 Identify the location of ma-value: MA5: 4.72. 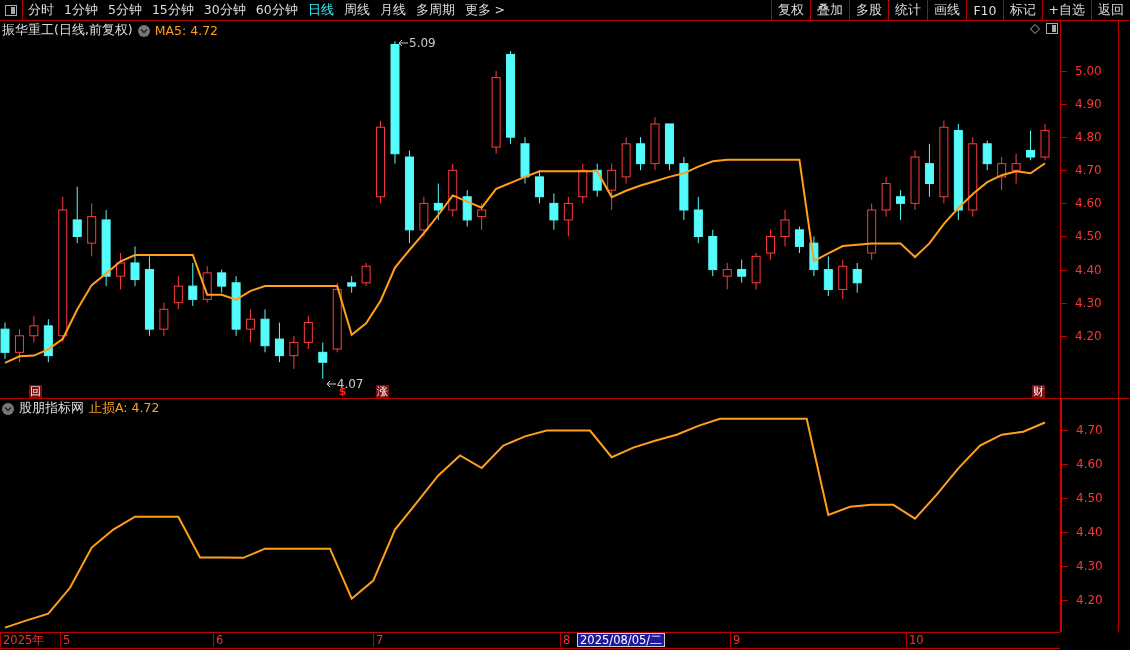
(186, 30).